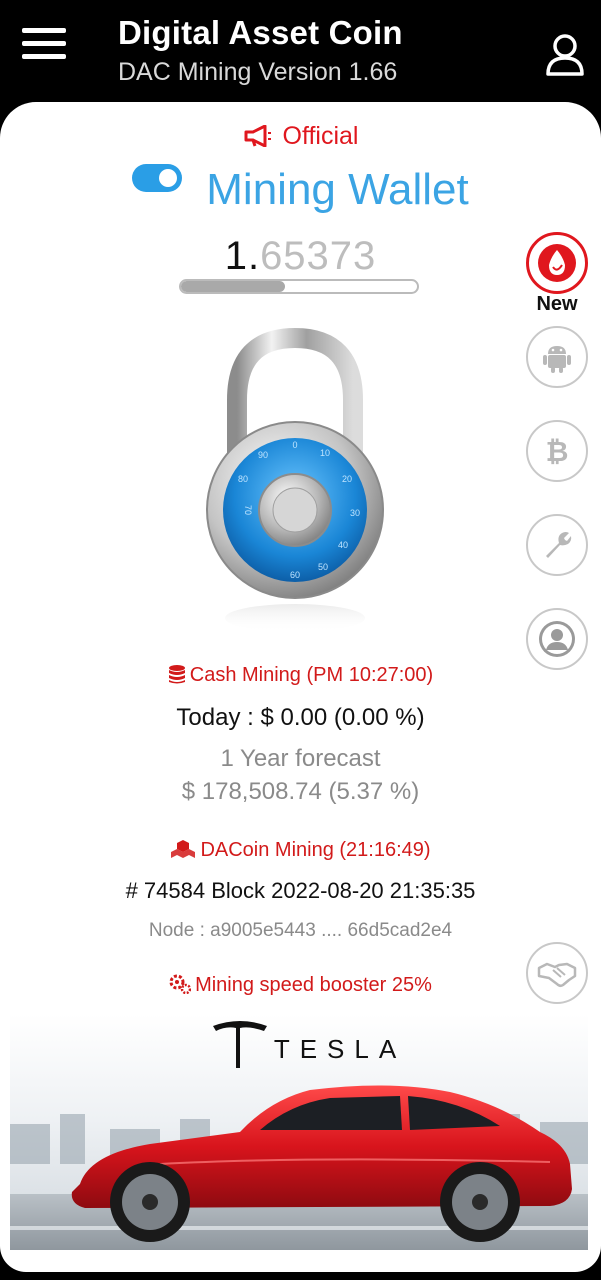  I want to click on megaphone-icon, so click(257, 136).